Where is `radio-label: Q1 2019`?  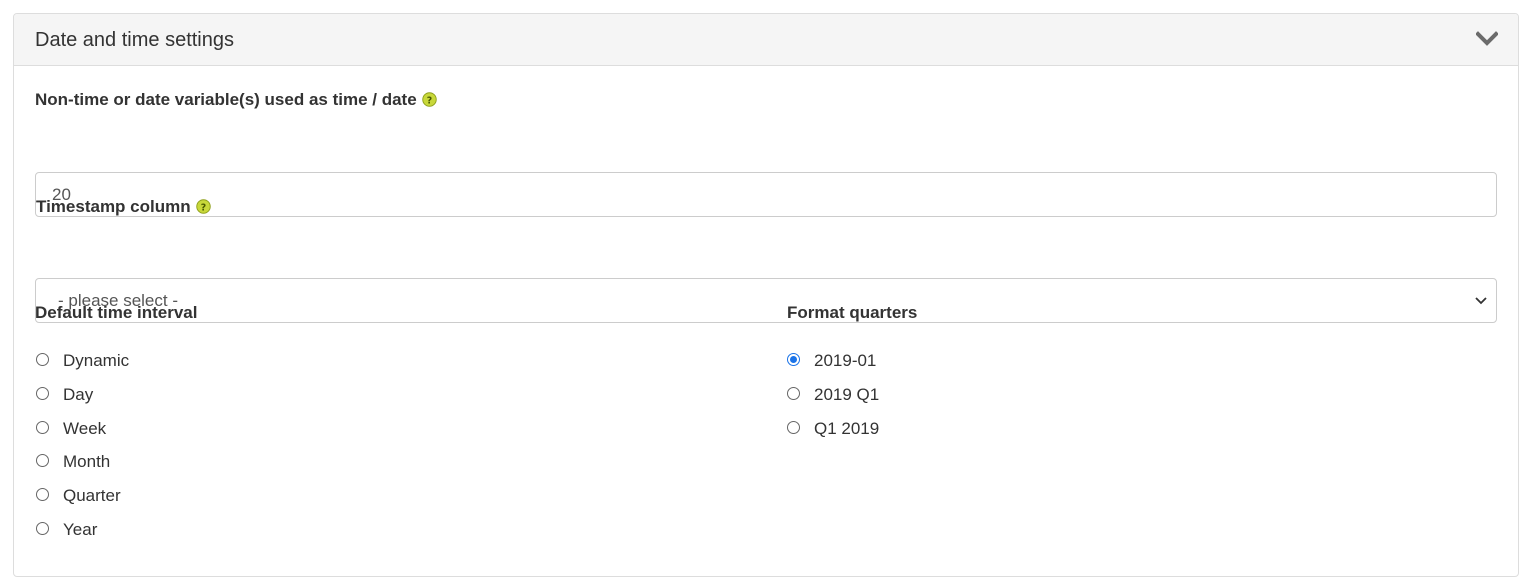
radio-label: Q1 2019 is located at coordinates (847, 428).